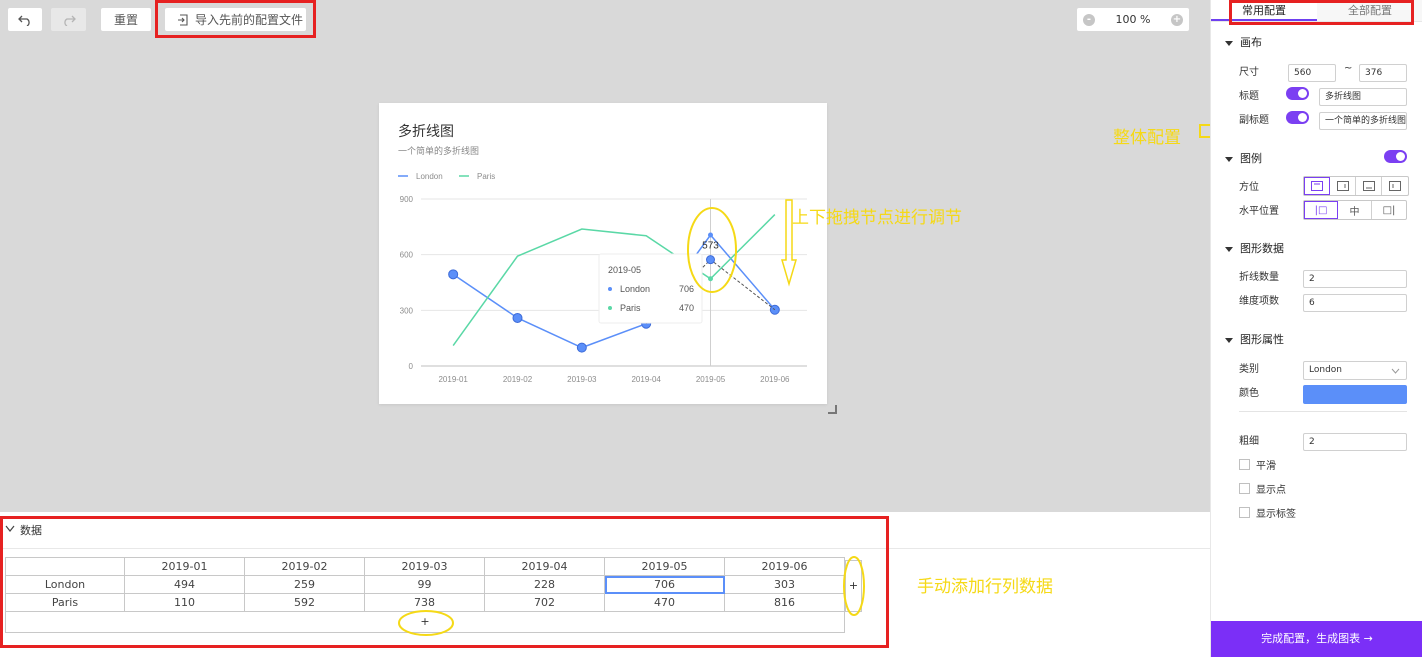 This screenshot has width=1422, height=657. I want to click on table-cell: 592, so click(304, 602).